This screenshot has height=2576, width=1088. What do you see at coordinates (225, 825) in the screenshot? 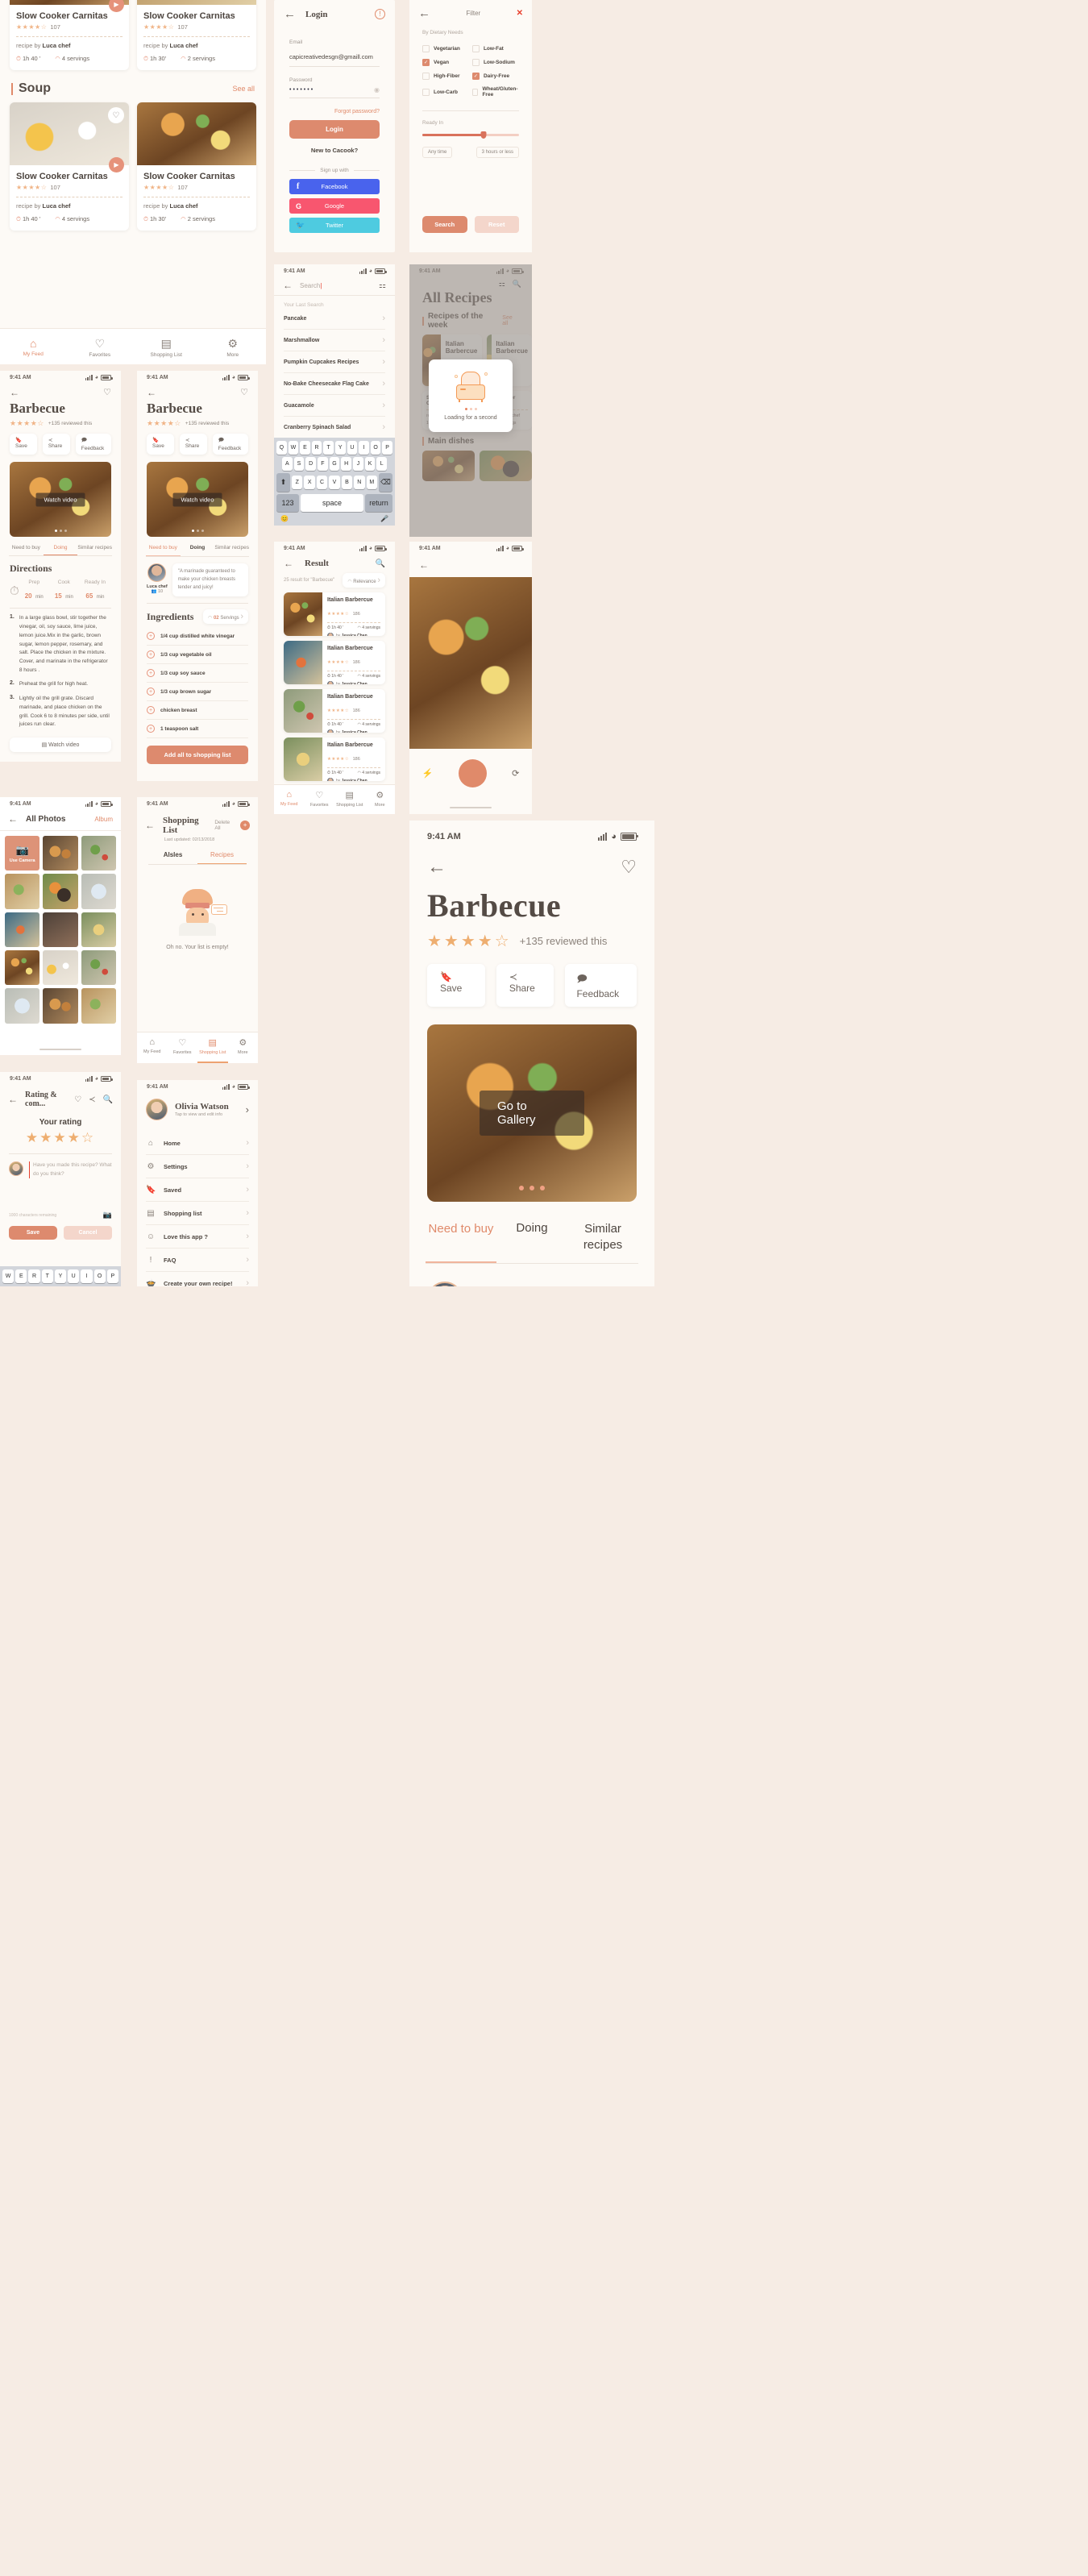
I see `delete-all-button: Delete All` at bounding box center [225, 825].